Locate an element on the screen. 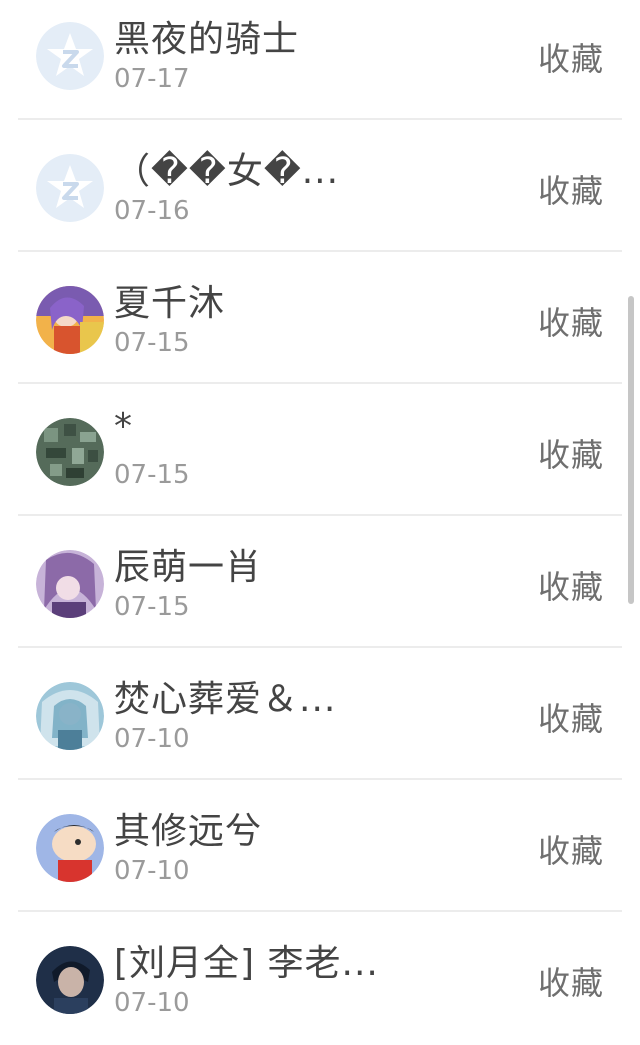 This screenshot has width=640, height=1045. item-name: * is located at coordinates (123, 426).